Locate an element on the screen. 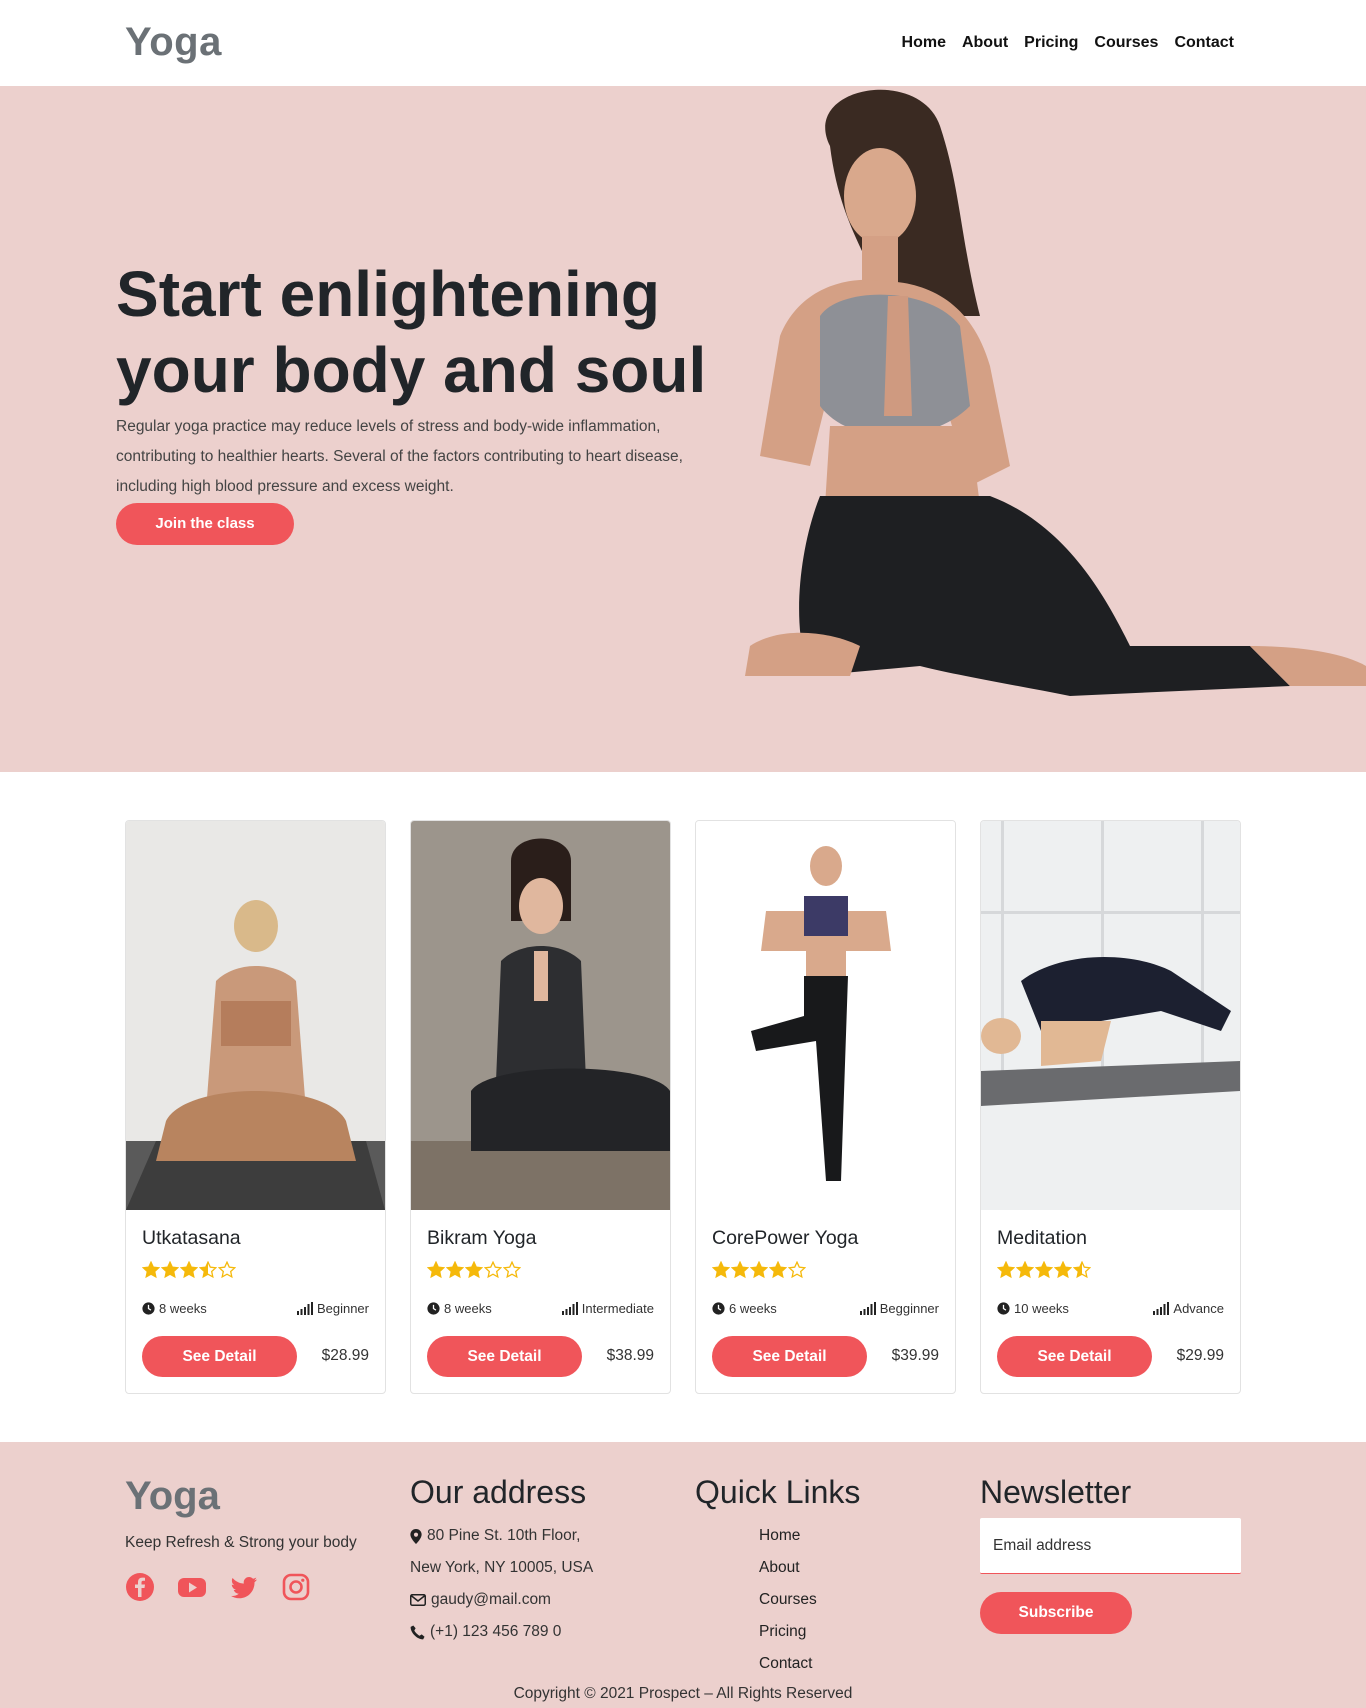  footer-link-courses: Courses is located at coordinates (788, 1600).